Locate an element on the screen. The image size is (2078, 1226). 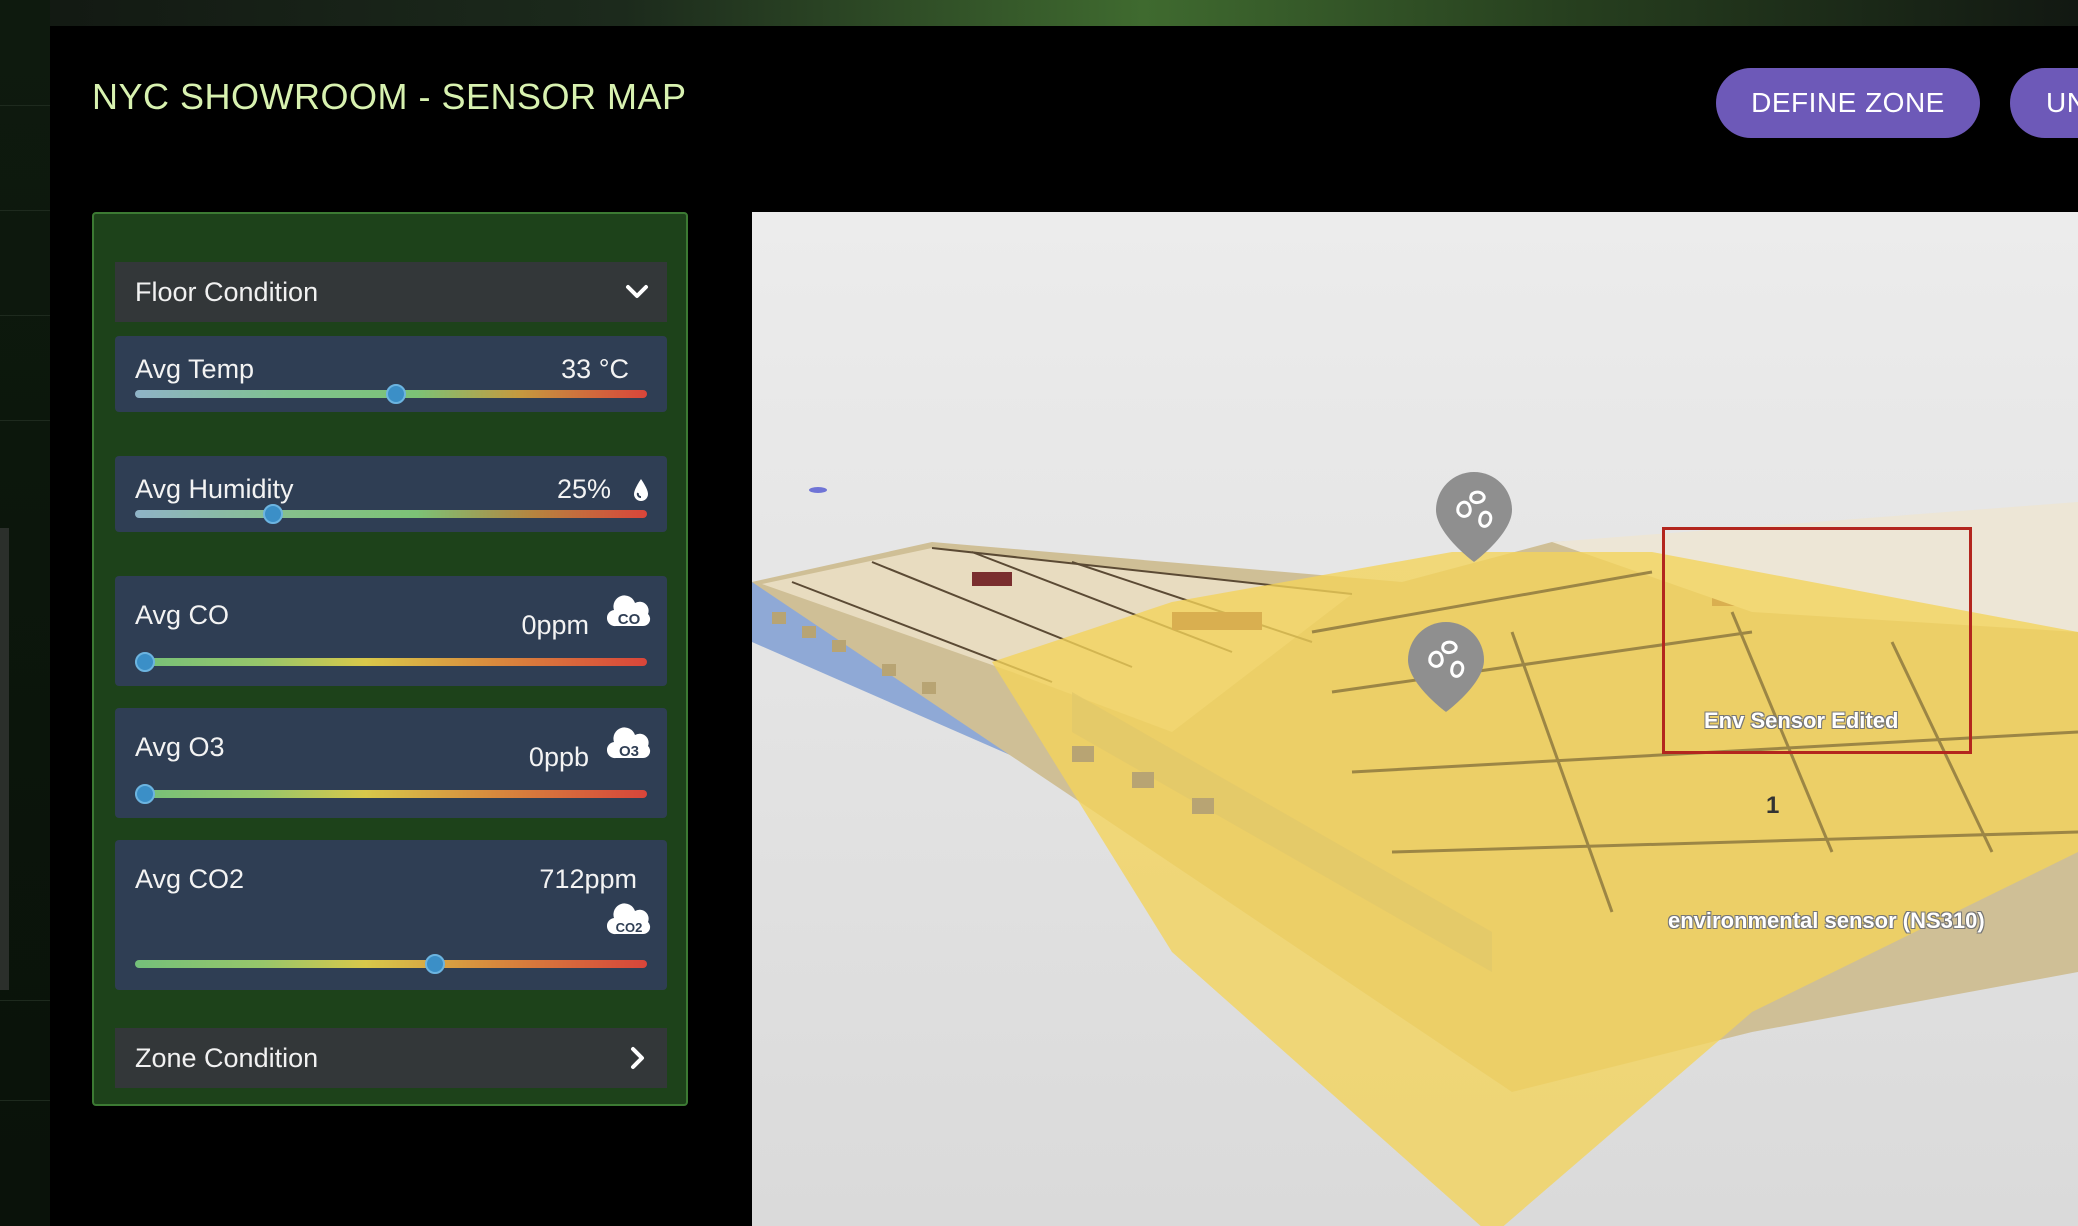
secondary-header-button: UN is located at coordinates (2044, 103).